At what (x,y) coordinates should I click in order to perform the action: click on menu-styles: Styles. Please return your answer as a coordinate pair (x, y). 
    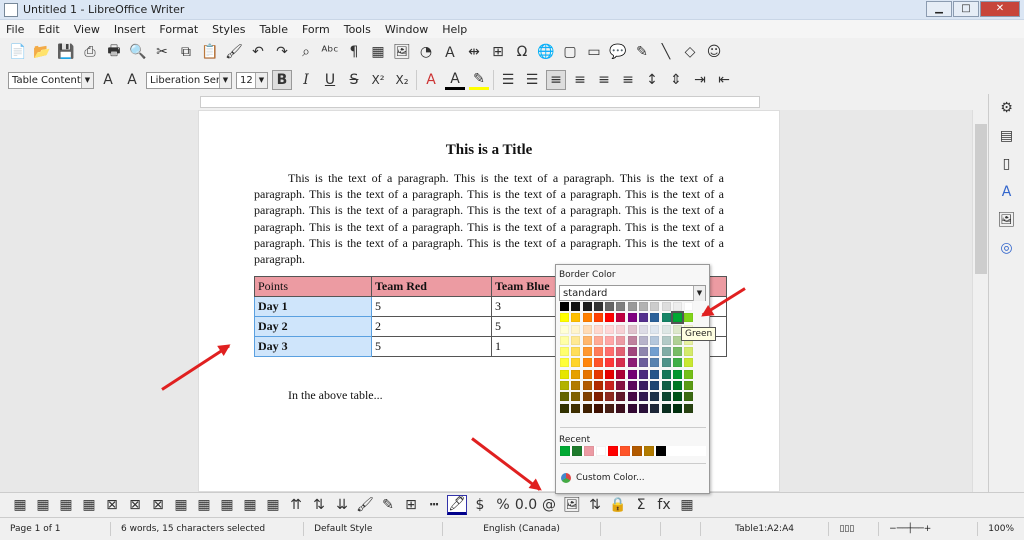
    Looking at the image, I should click on (228, 29).